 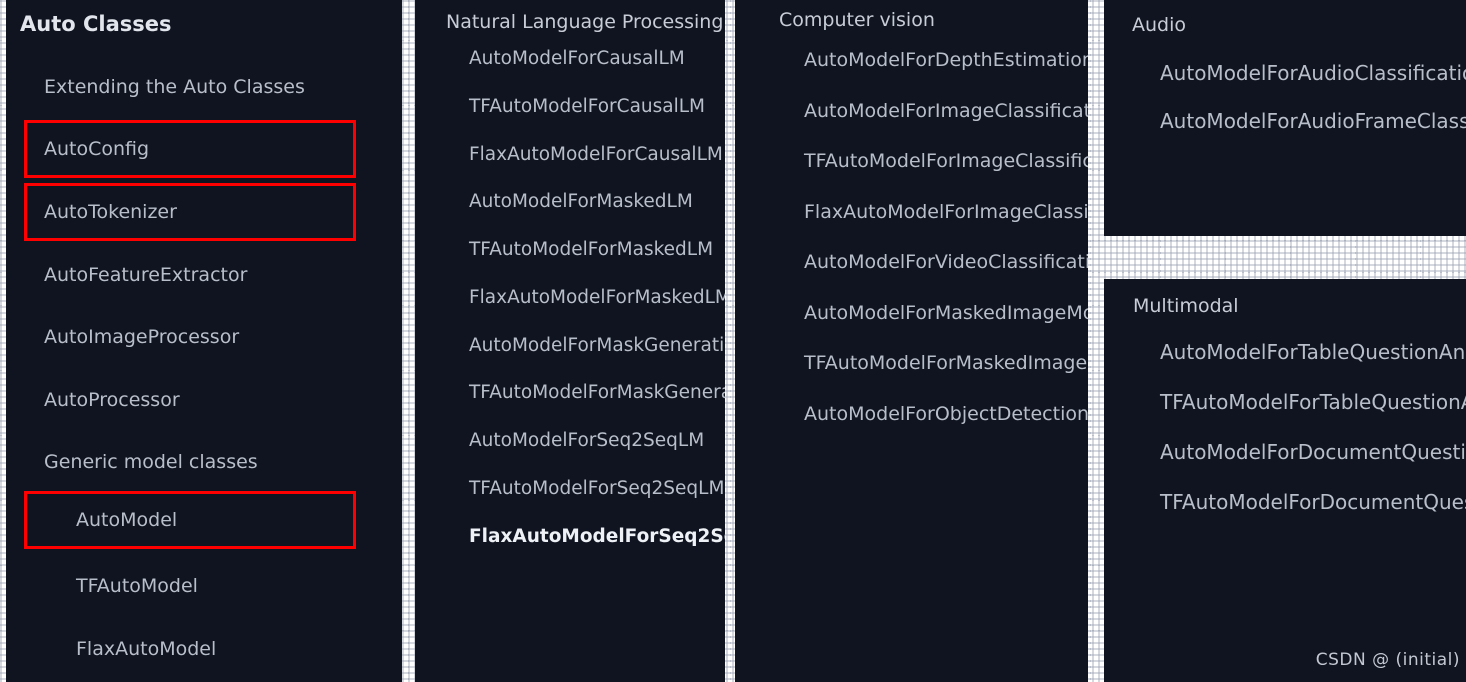 What do you see at coordinates (585, 22) in the screenshot?
I see `panel-title-nlp: Natural Language Processing` at bounding box center [585, 22].